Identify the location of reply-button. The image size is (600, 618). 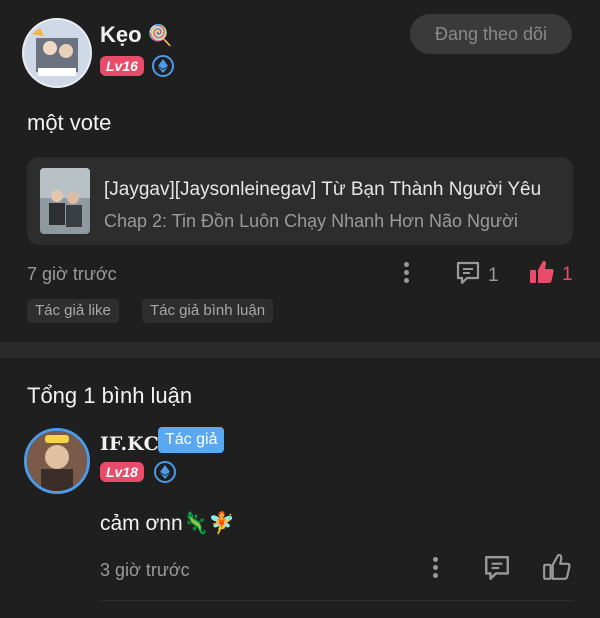
(497, 570).